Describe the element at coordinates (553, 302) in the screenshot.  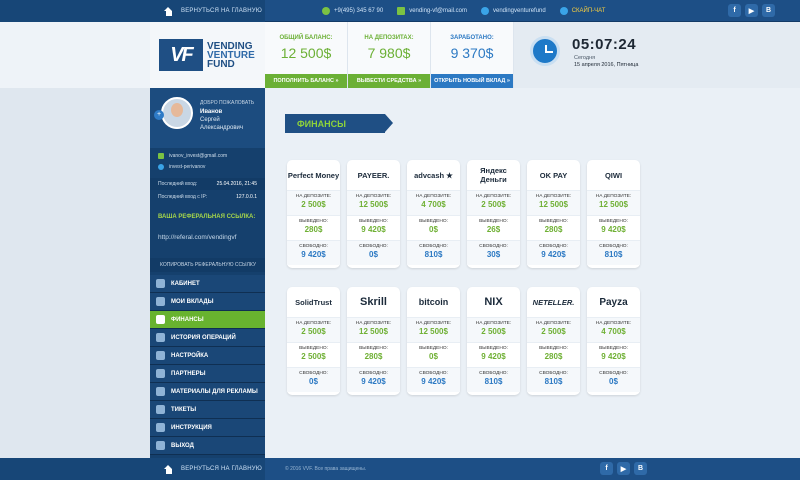
I see `neteller-logo: NETELLER.` at that location.